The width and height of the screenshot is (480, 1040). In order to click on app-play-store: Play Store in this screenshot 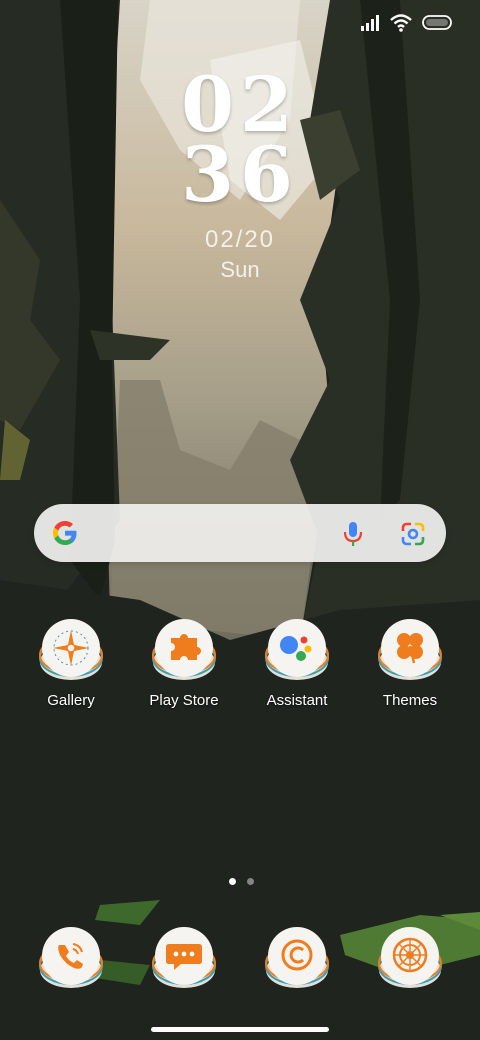, I will do `click(184, 663)`.